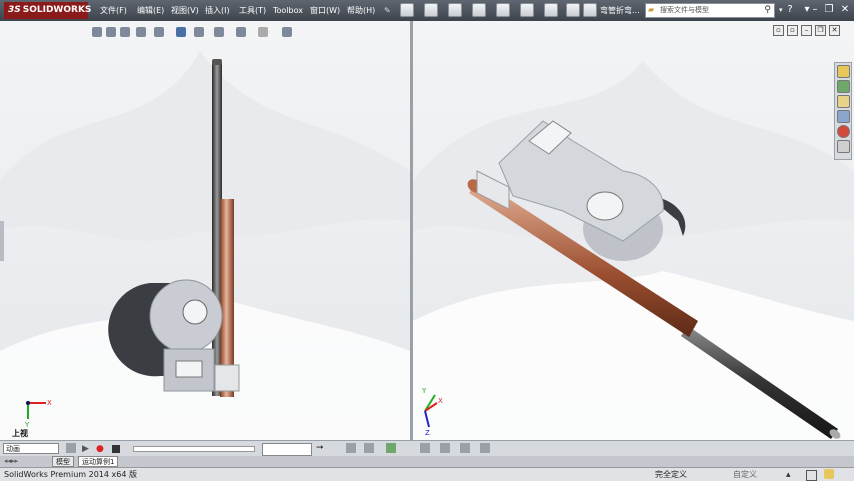  Describe the element at coordinates (47, 10) in the screenshot. I see `solidworks-logo: 3S SOLIDWORKS` at that location.